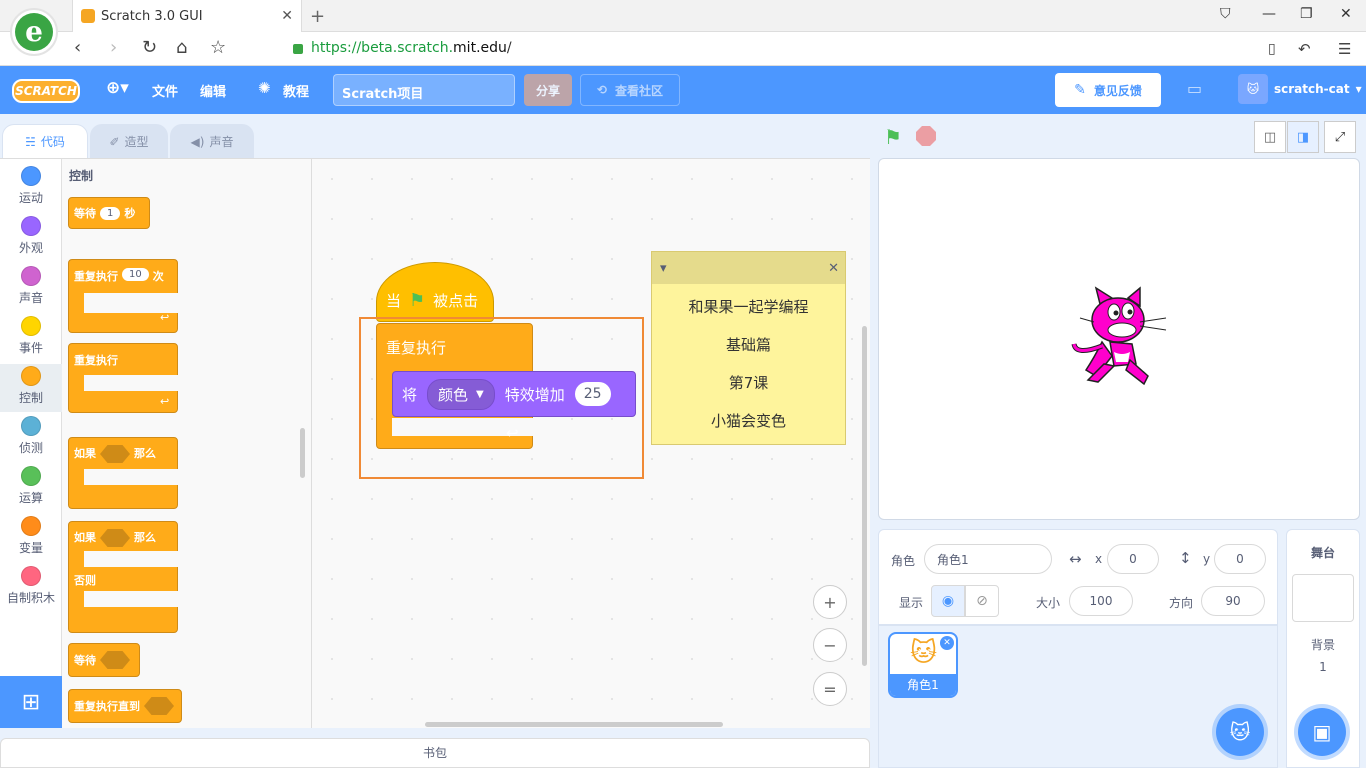  Describe the element at coordinates (46, 91) in the screenshot. I see `scratch-logo: SCRATCH` at that location.